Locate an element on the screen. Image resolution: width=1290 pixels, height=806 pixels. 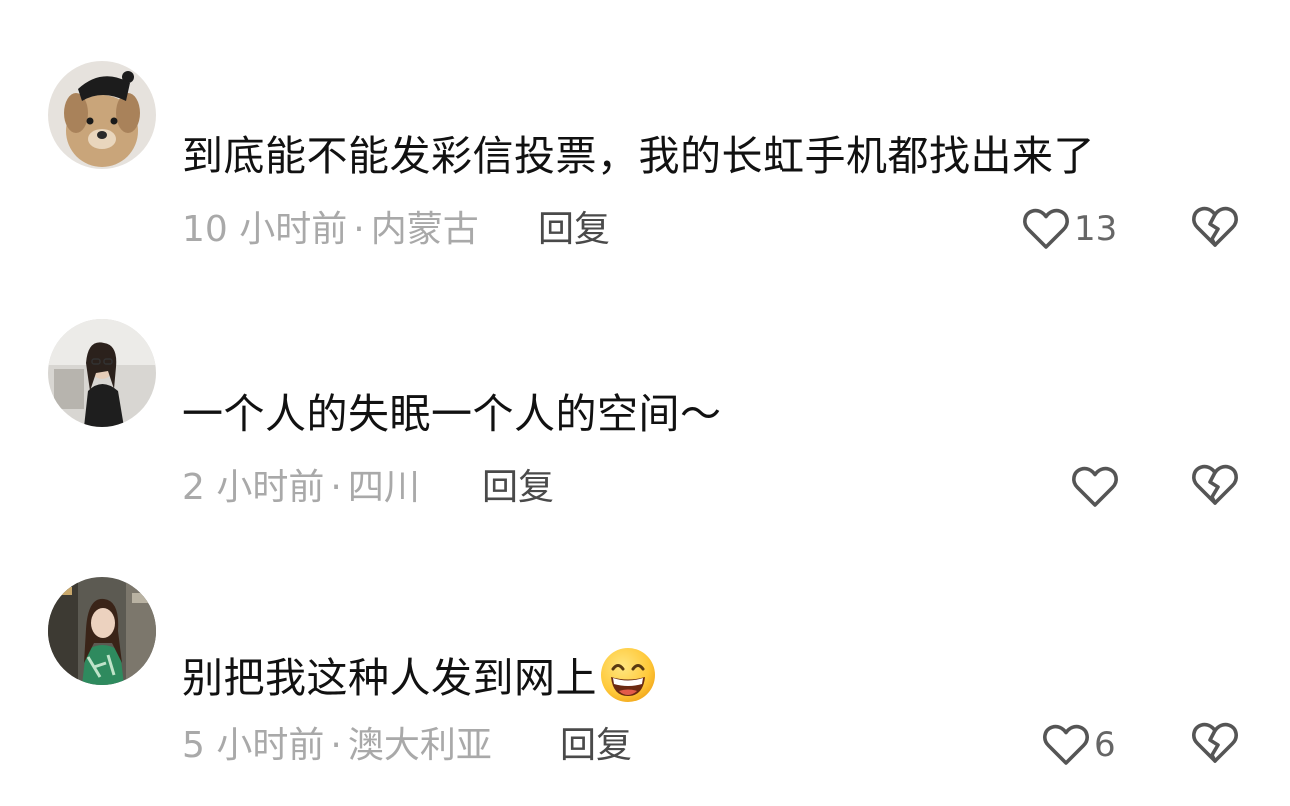
comment-meta: 2 小时前 · 四川 is located at coordinates (301, 488).